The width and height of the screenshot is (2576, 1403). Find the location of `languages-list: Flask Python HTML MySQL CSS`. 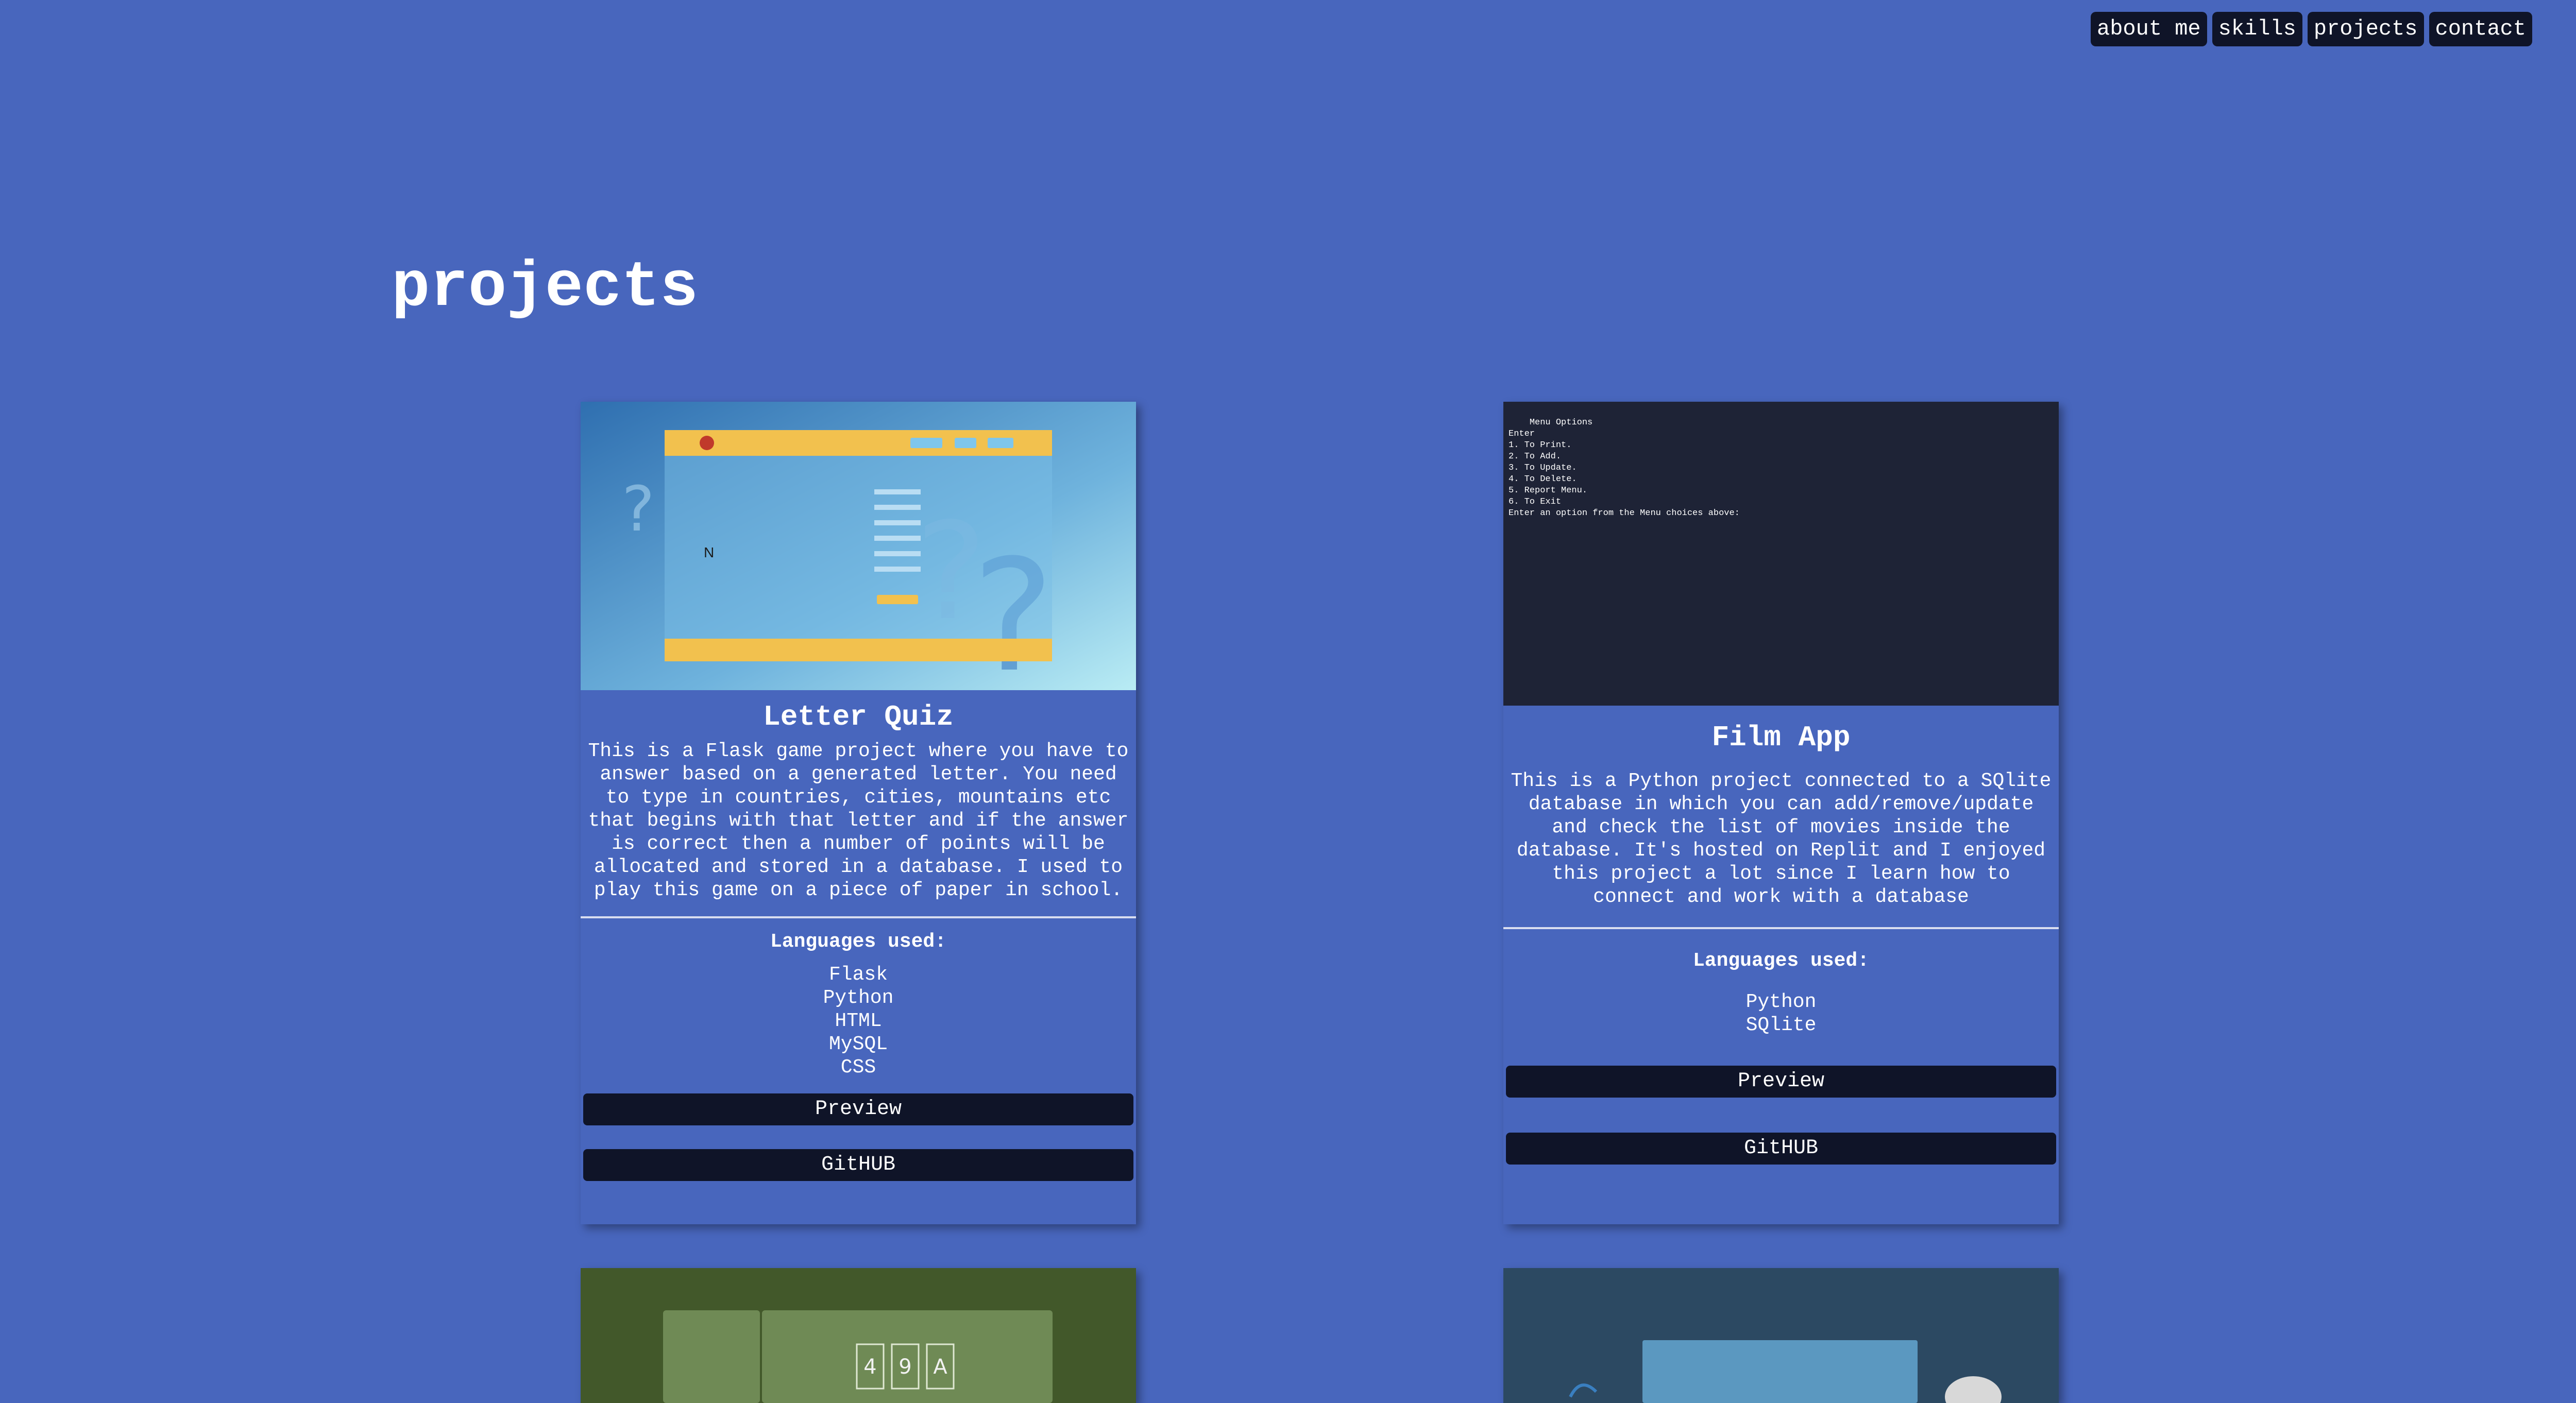

languages-list: Flask Python HTML MySQL CSS is located at coordinates (858, 1021).